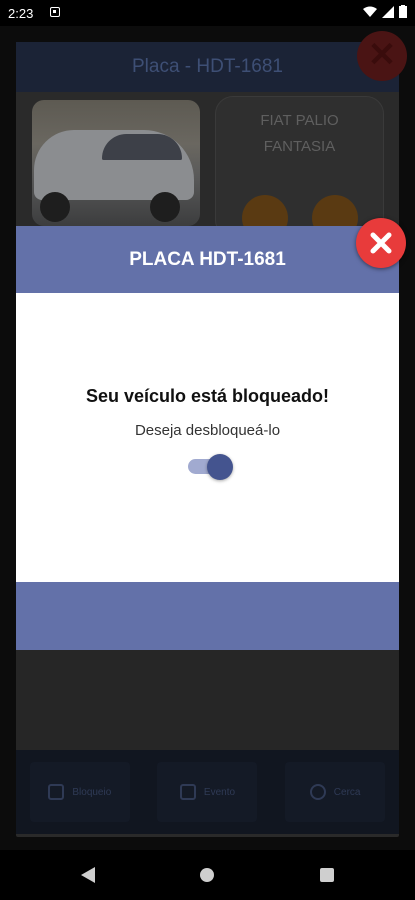 This screenshot has height=900, width=415. What do you see at coordinates (207, 67) in the screenshot?
I see `vehicle-header-title: Placa - HDT-1681` at bounding box center [207, 67].